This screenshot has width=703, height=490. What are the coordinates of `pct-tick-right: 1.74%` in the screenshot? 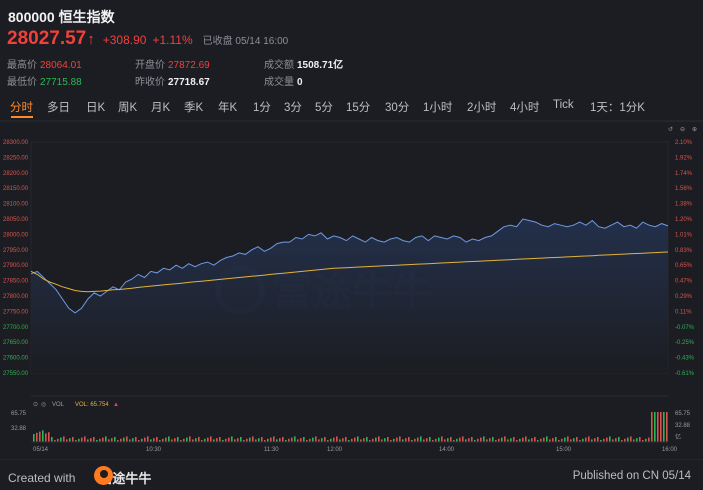 It's located at (684, 174).